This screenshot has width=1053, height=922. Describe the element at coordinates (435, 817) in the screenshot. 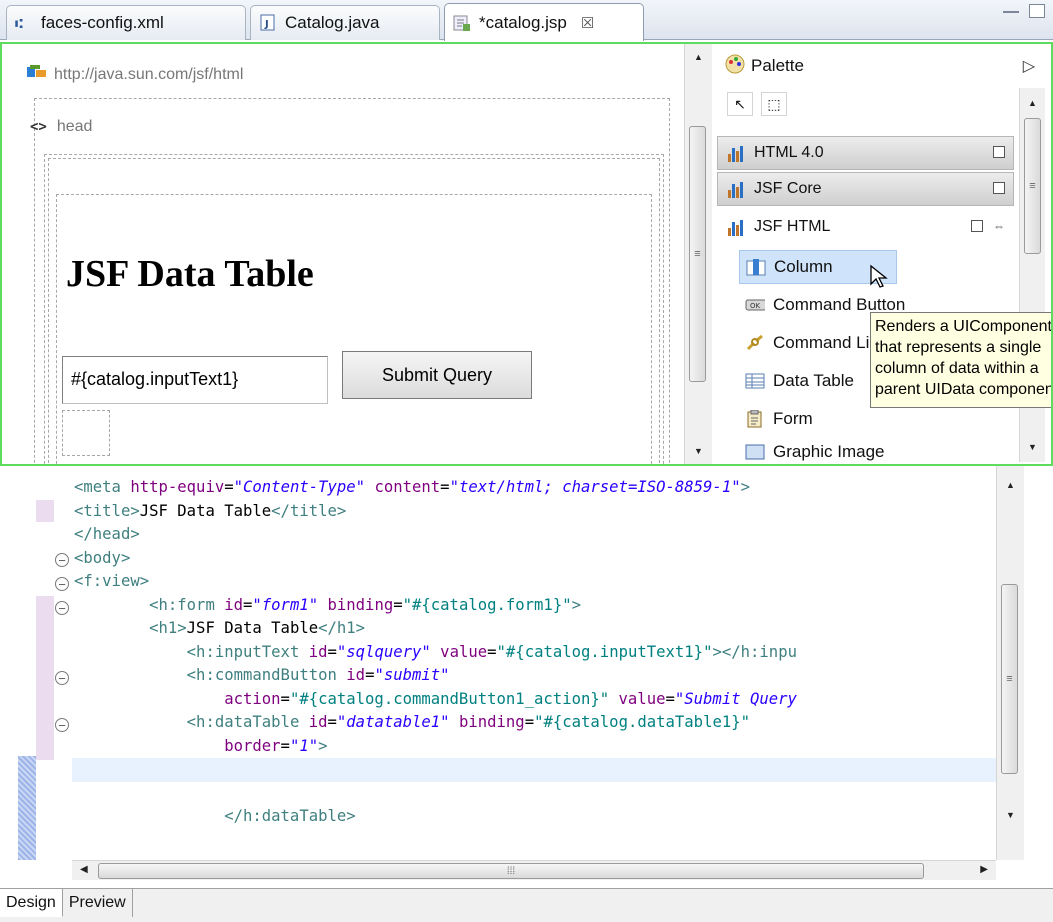

I see `code-line: </h:dataTable>` at that location.